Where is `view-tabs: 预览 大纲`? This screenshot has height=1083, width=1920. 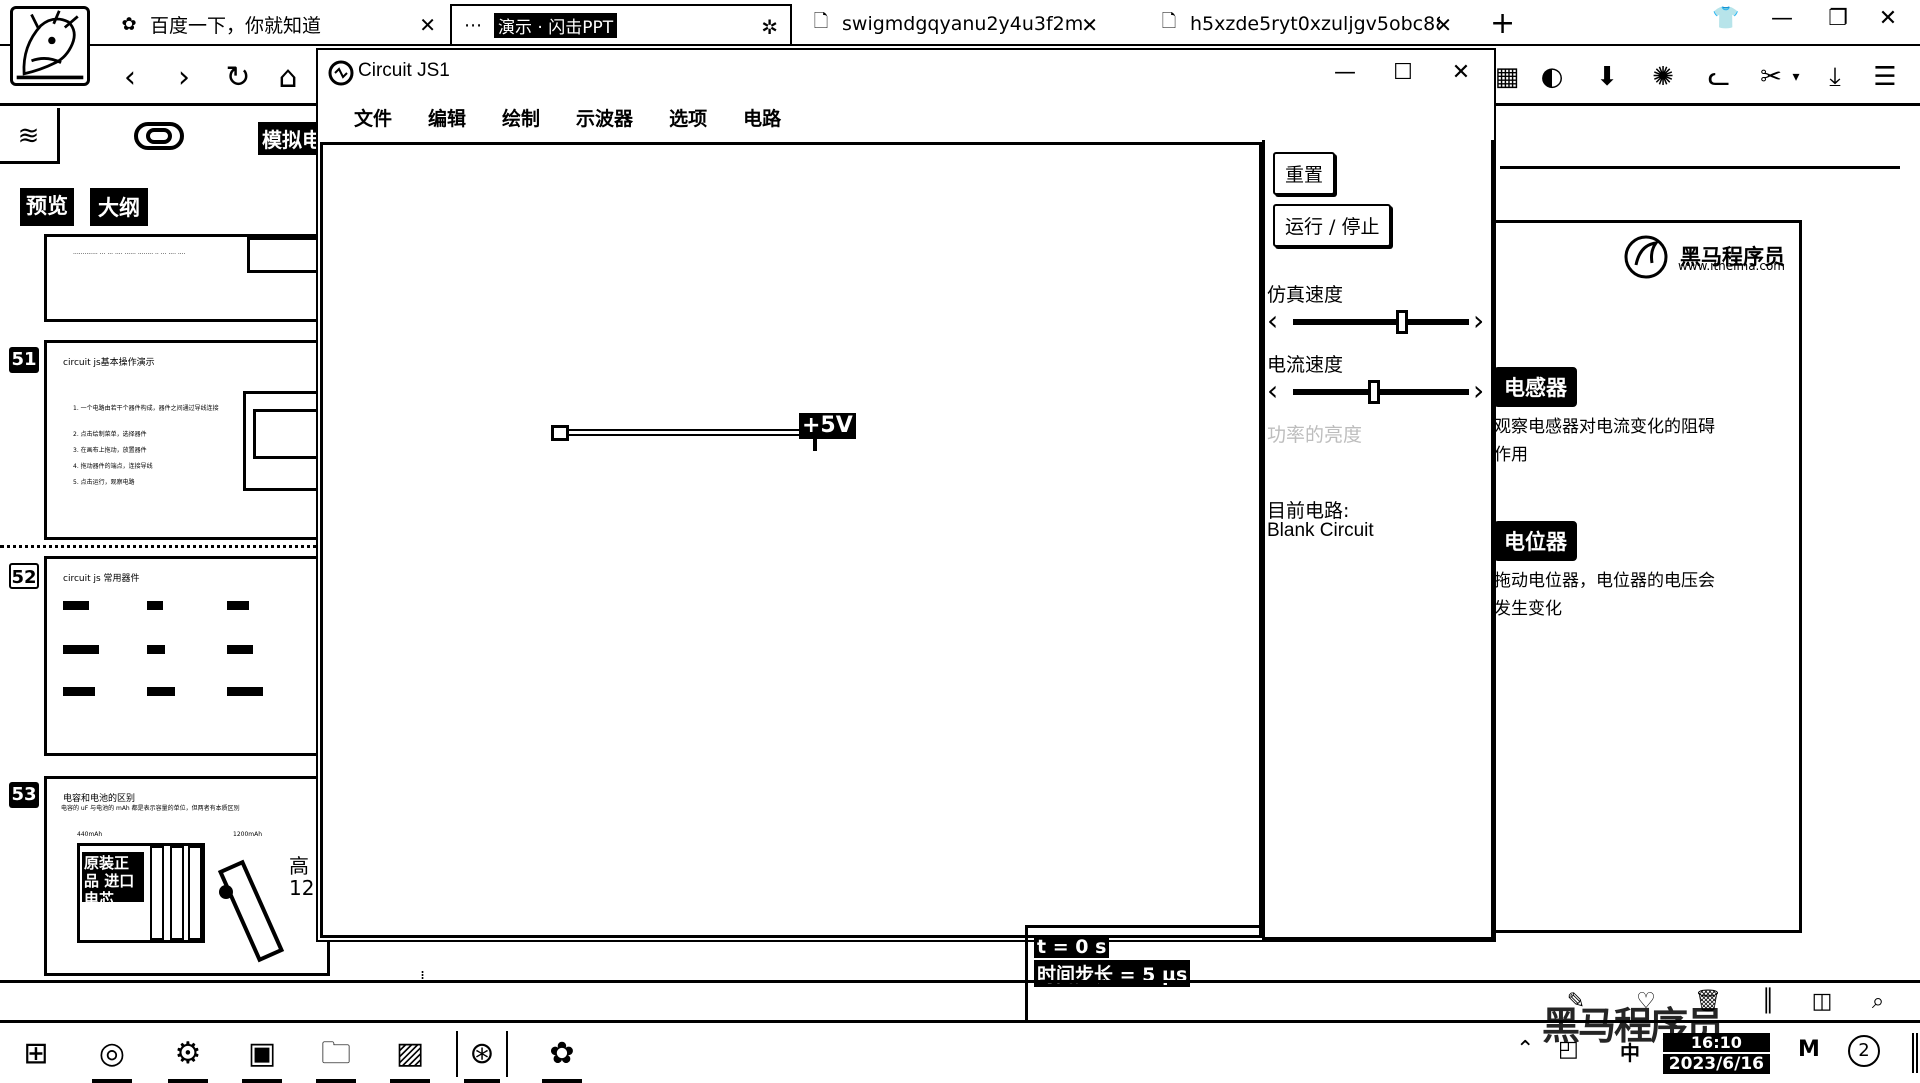 view-tabs: 预览 大纲 is located at coordinates (84, 207).